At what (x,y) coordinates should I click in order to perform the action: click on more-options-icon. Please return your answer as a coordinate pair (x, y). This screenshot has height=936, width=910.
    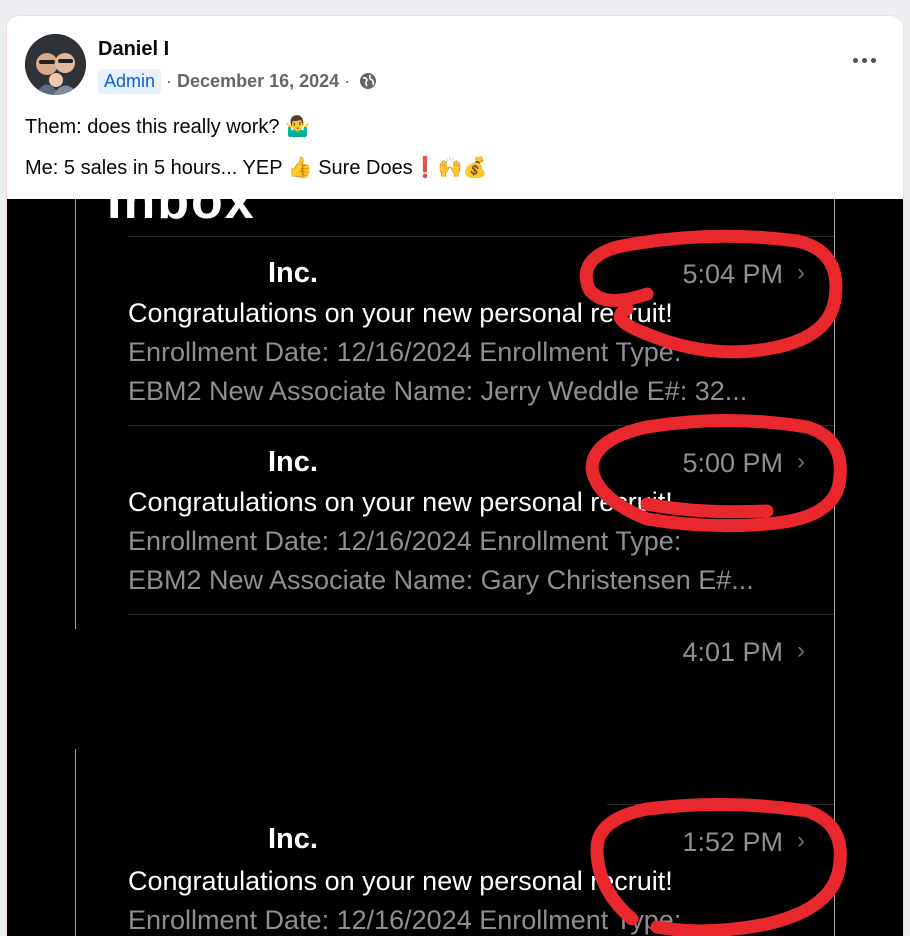
    Looking at the image, I should click on (864, 60).